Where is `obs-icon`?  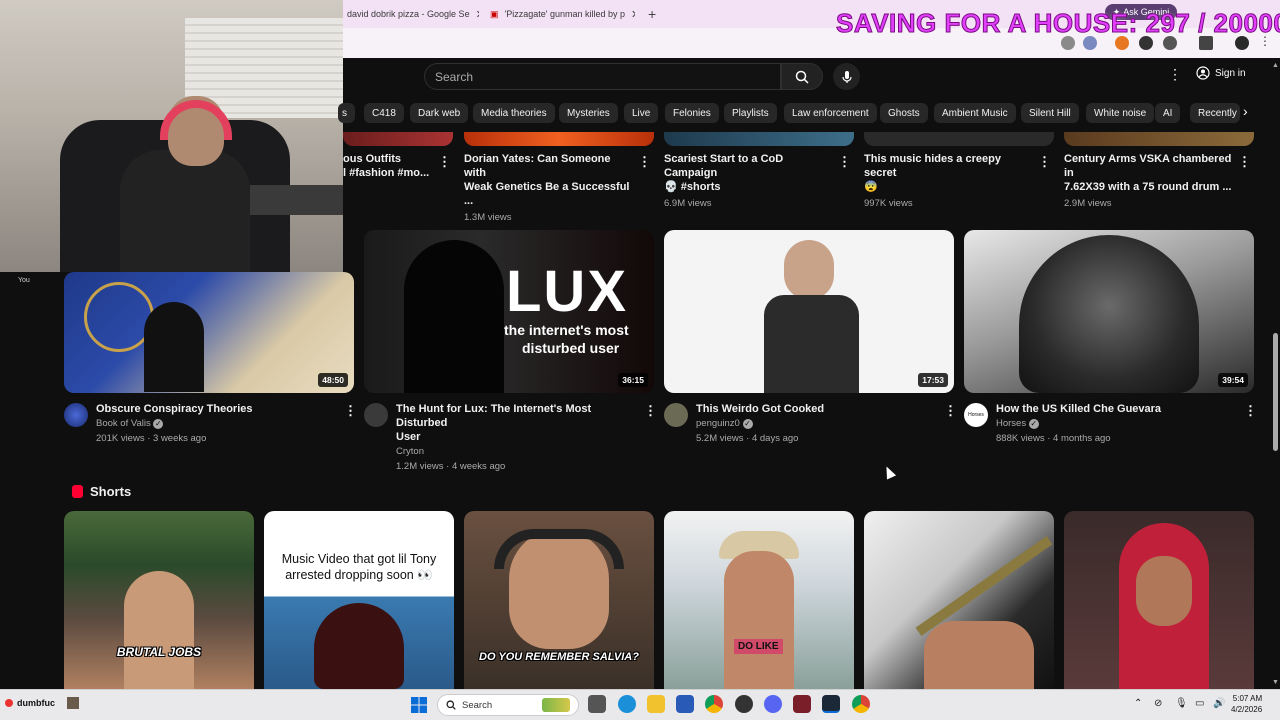 obs-icon is located at coordinates (744, 704).